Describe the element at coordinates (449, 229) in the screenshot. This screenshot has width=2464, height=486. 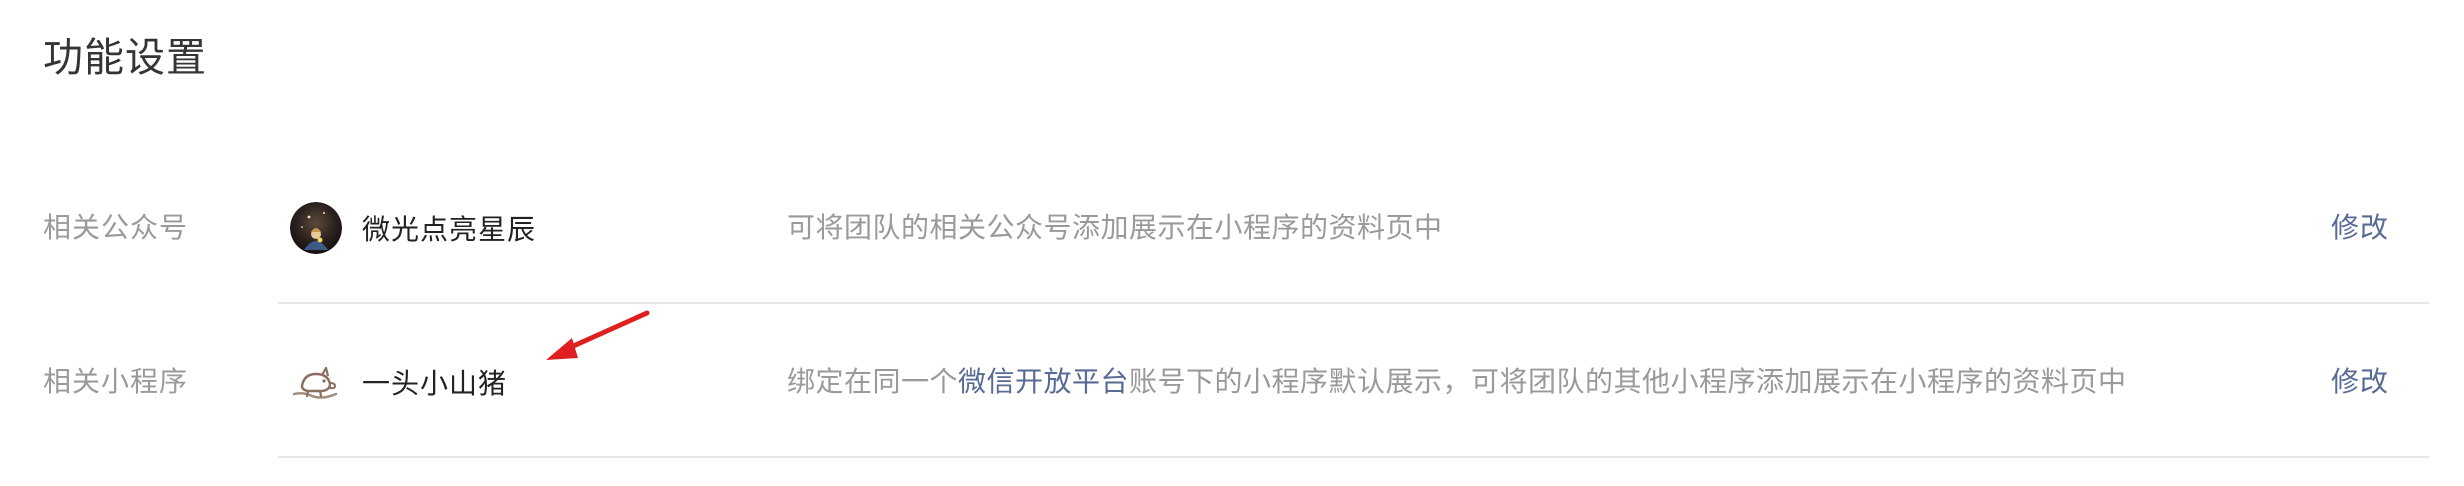
I see `account-name: 微光点亮星辰` at that location.